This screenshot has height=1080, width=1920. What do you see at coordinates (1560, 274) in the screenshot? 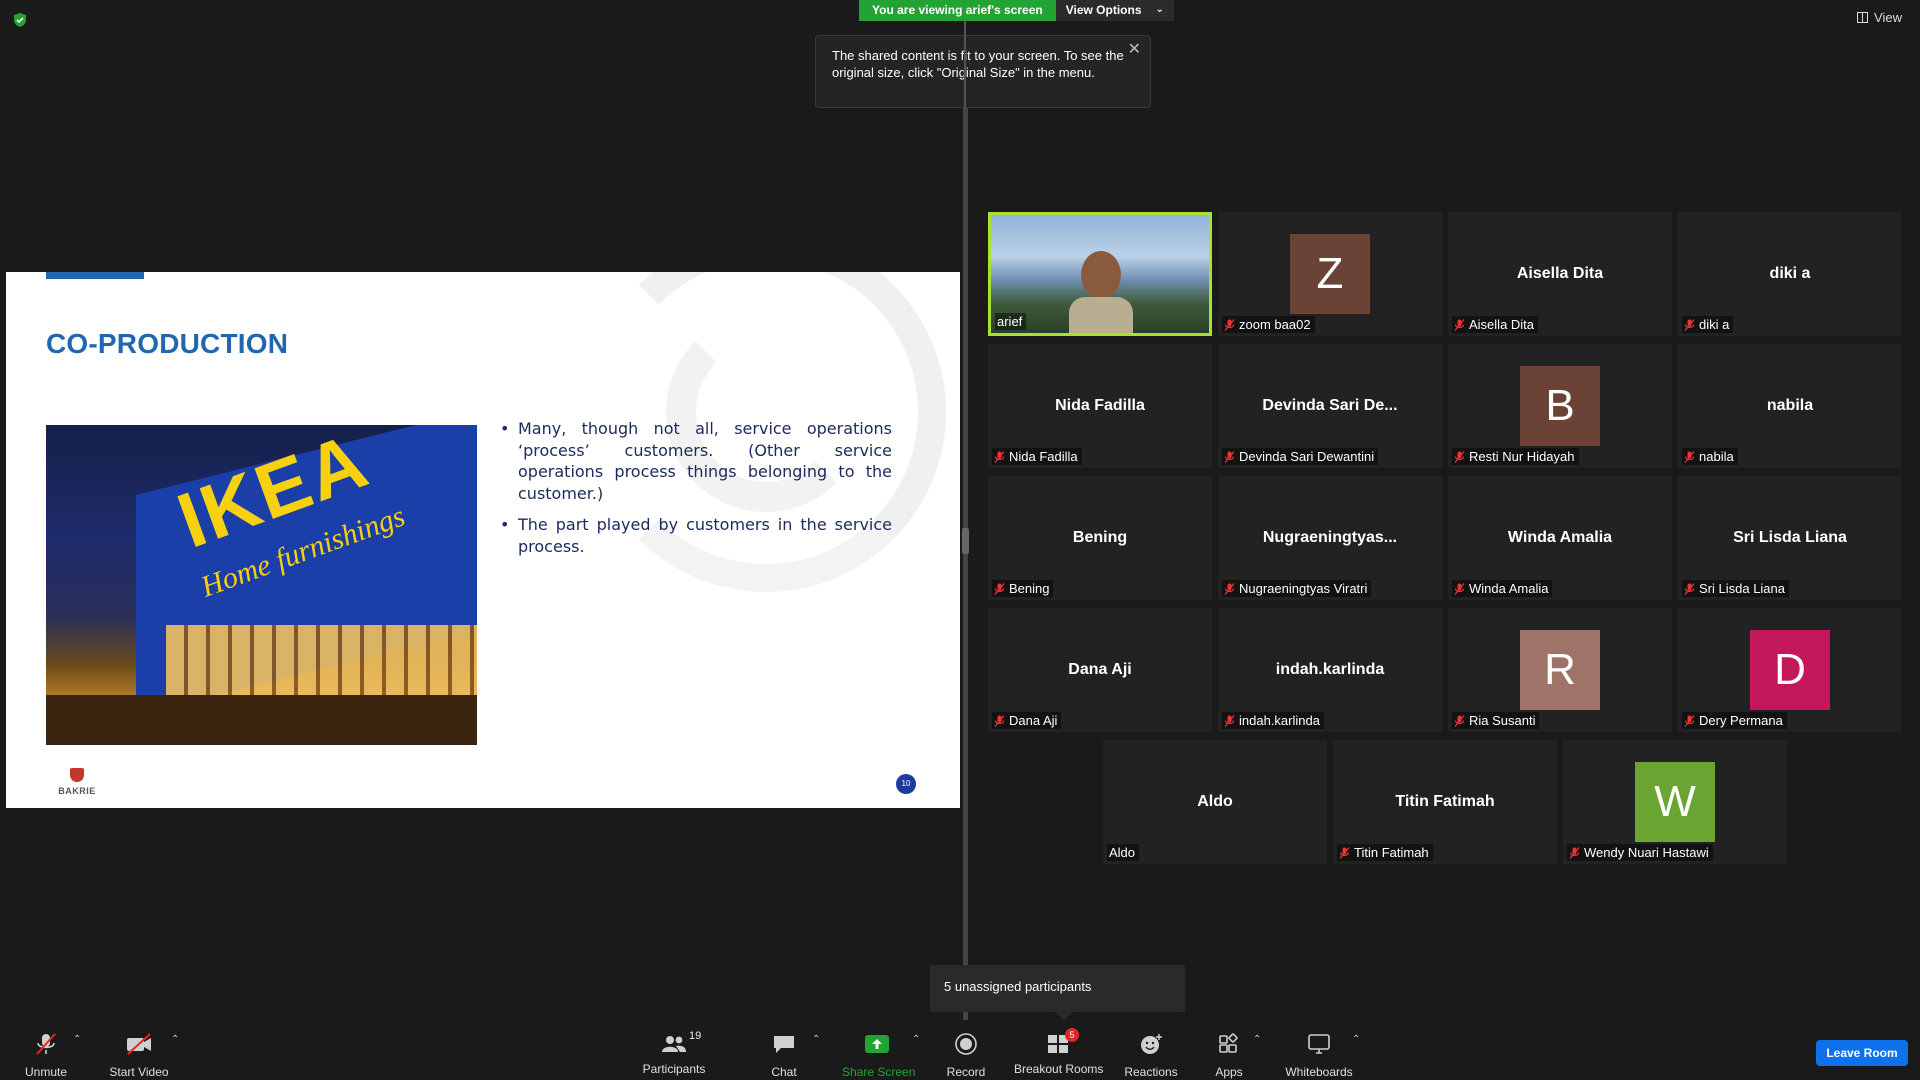
I see `participant-tile: Aisella Dita Aisella Dita` at bounding box center [1560, 274].